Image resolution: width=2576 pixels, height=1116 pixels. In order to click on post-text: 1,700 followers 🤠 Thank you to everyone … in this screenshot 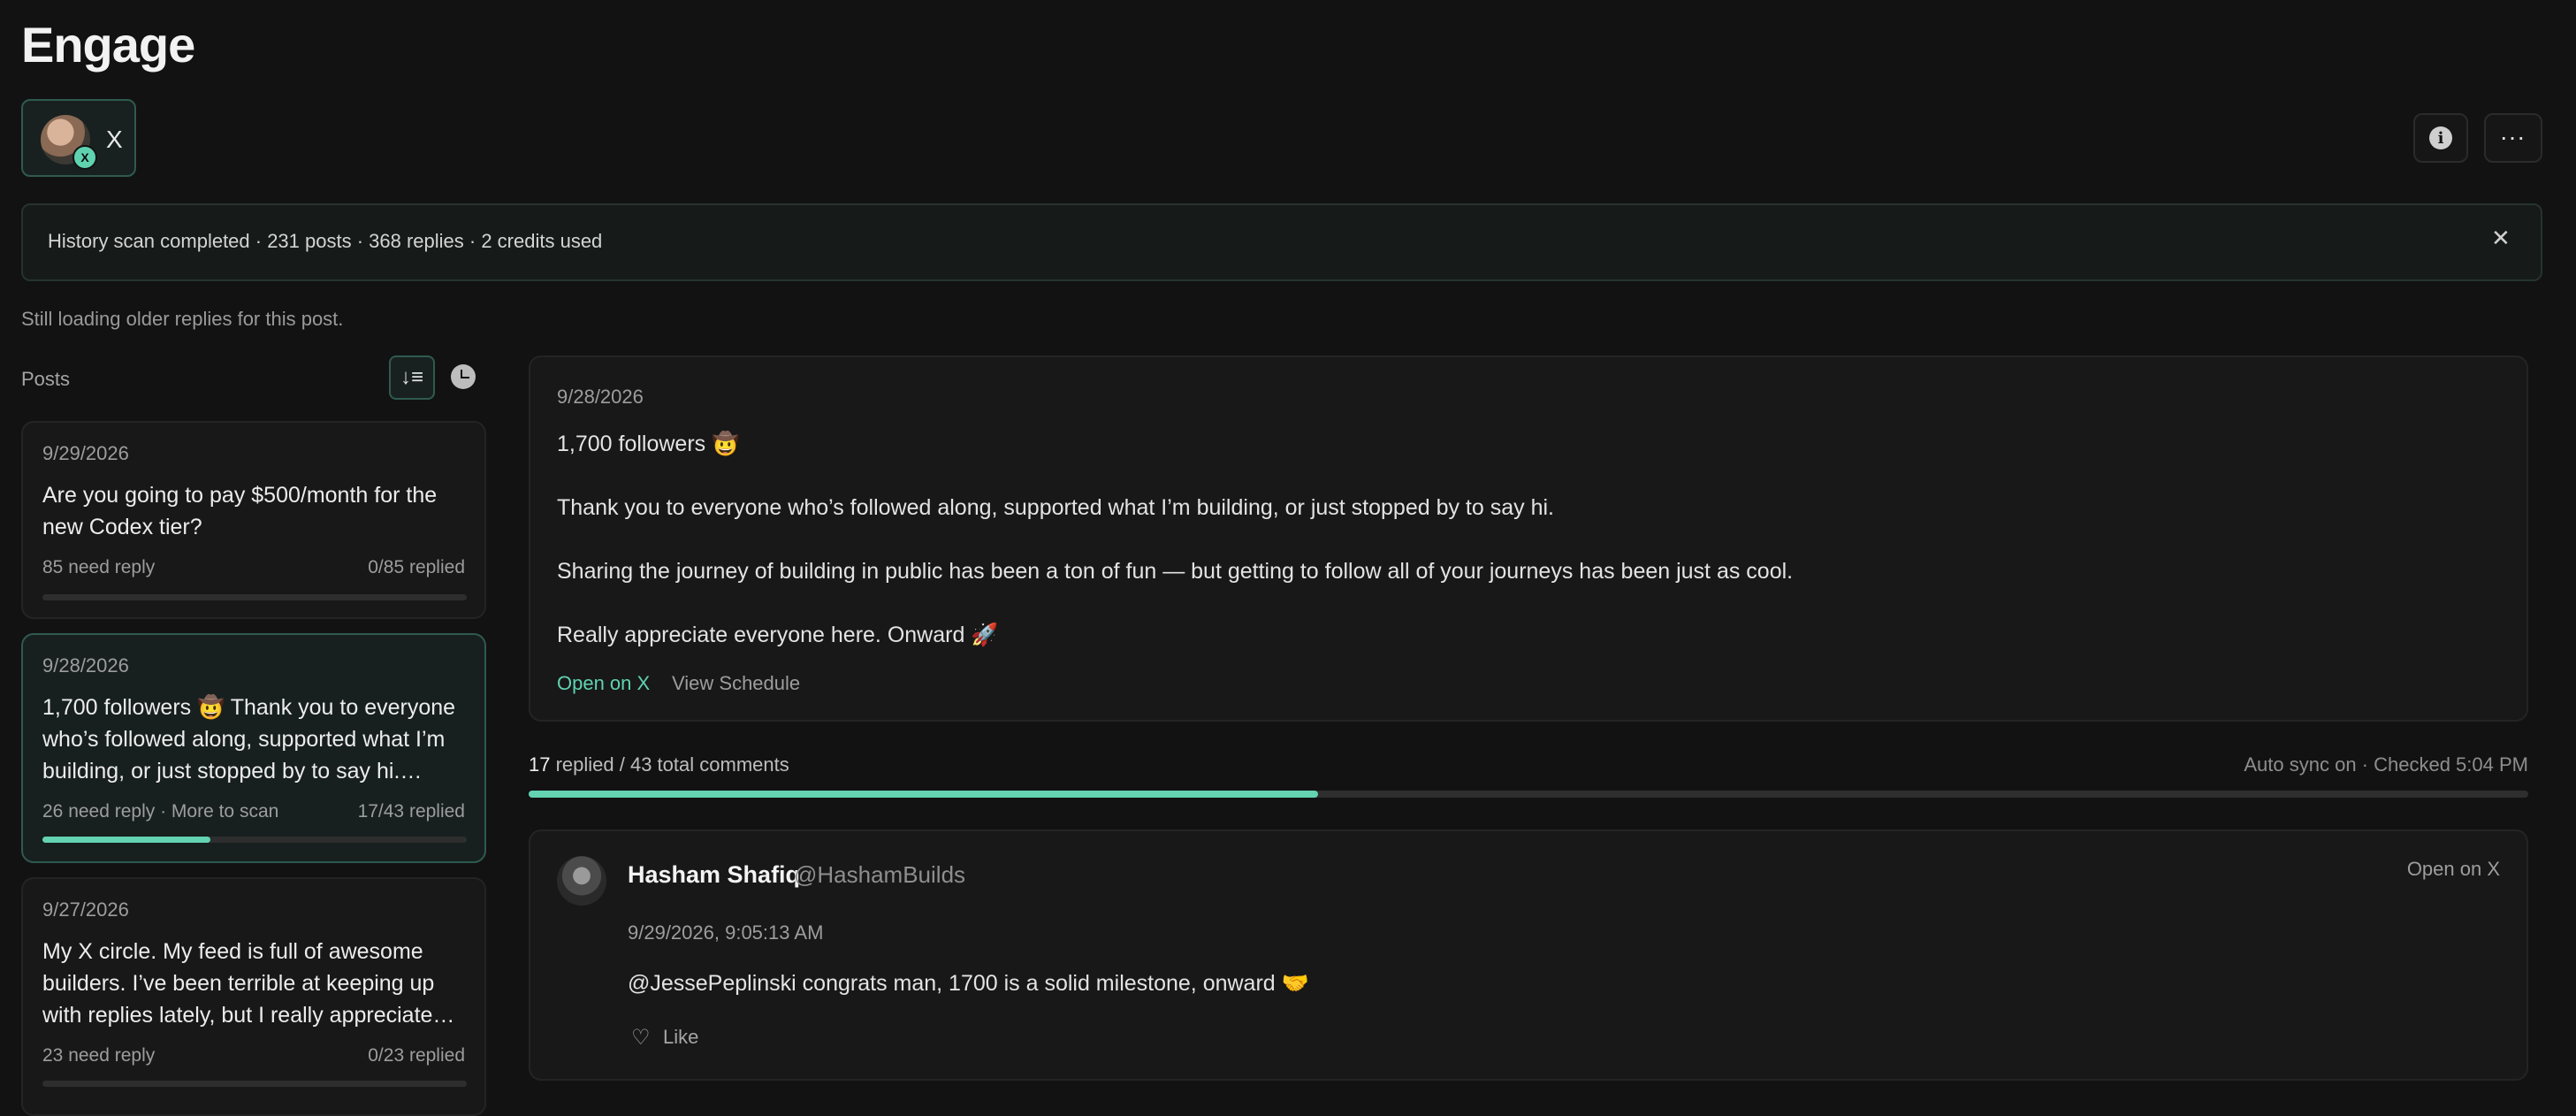, I will do `click(249, 739)`.